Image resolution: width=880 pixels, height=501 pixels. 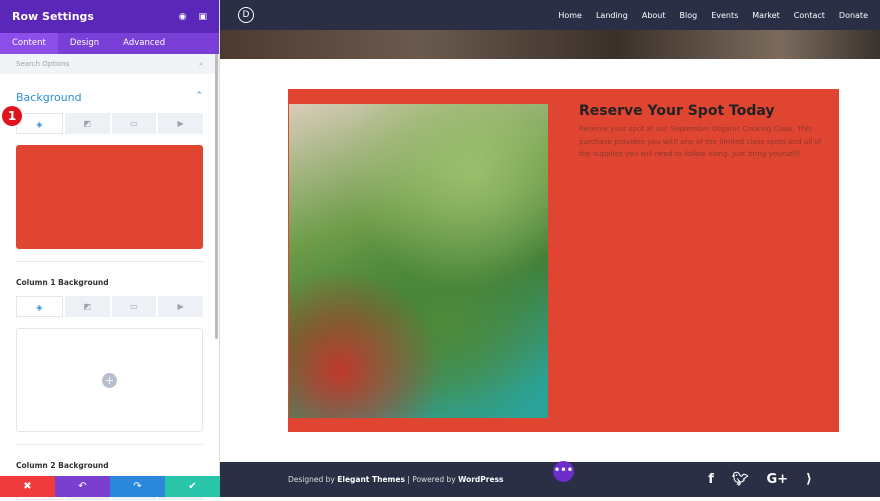 What do you see at coordinates (12, 116) in the screenshot?
I see `step-badge: 1` at bounding box center [12, 116].